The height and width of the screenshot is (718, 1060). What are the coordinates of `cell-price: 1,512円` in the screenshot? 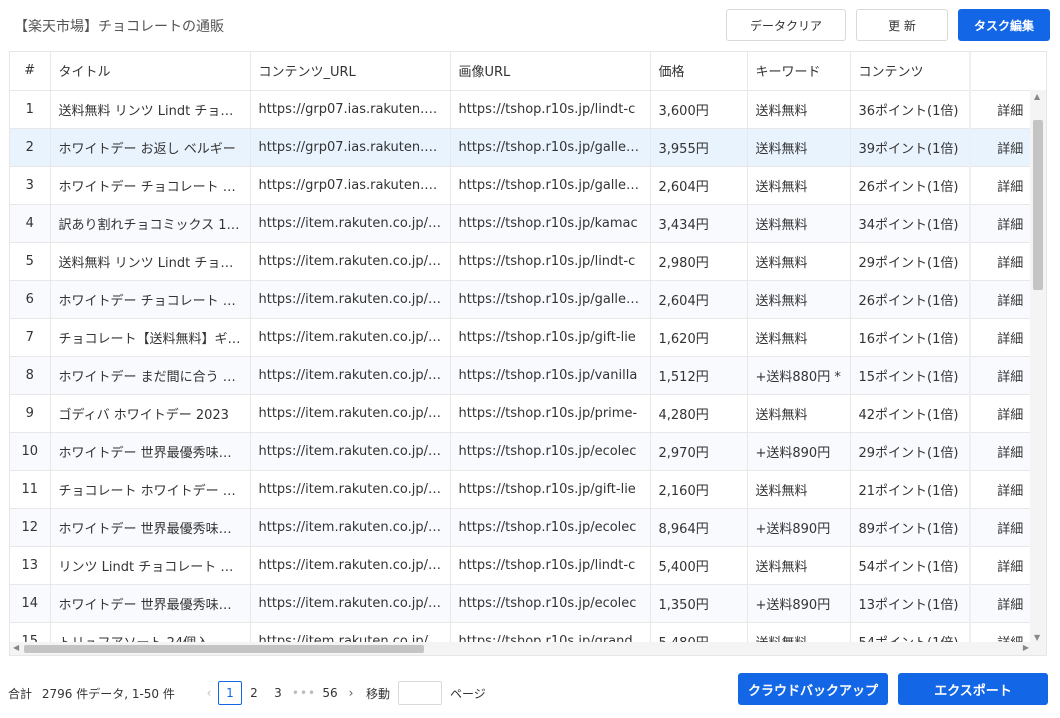 It's located at (698, 375).